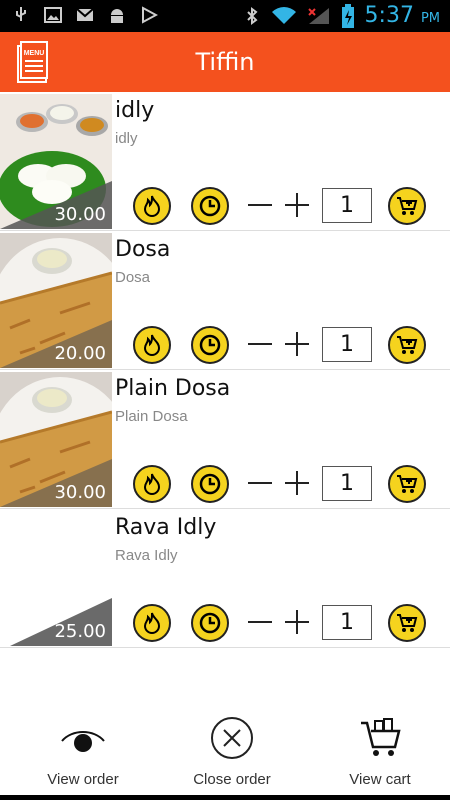 This screenshot has height=800, width=450. I want to click on item-subtitle: Rava Idly, so click(146, 555).